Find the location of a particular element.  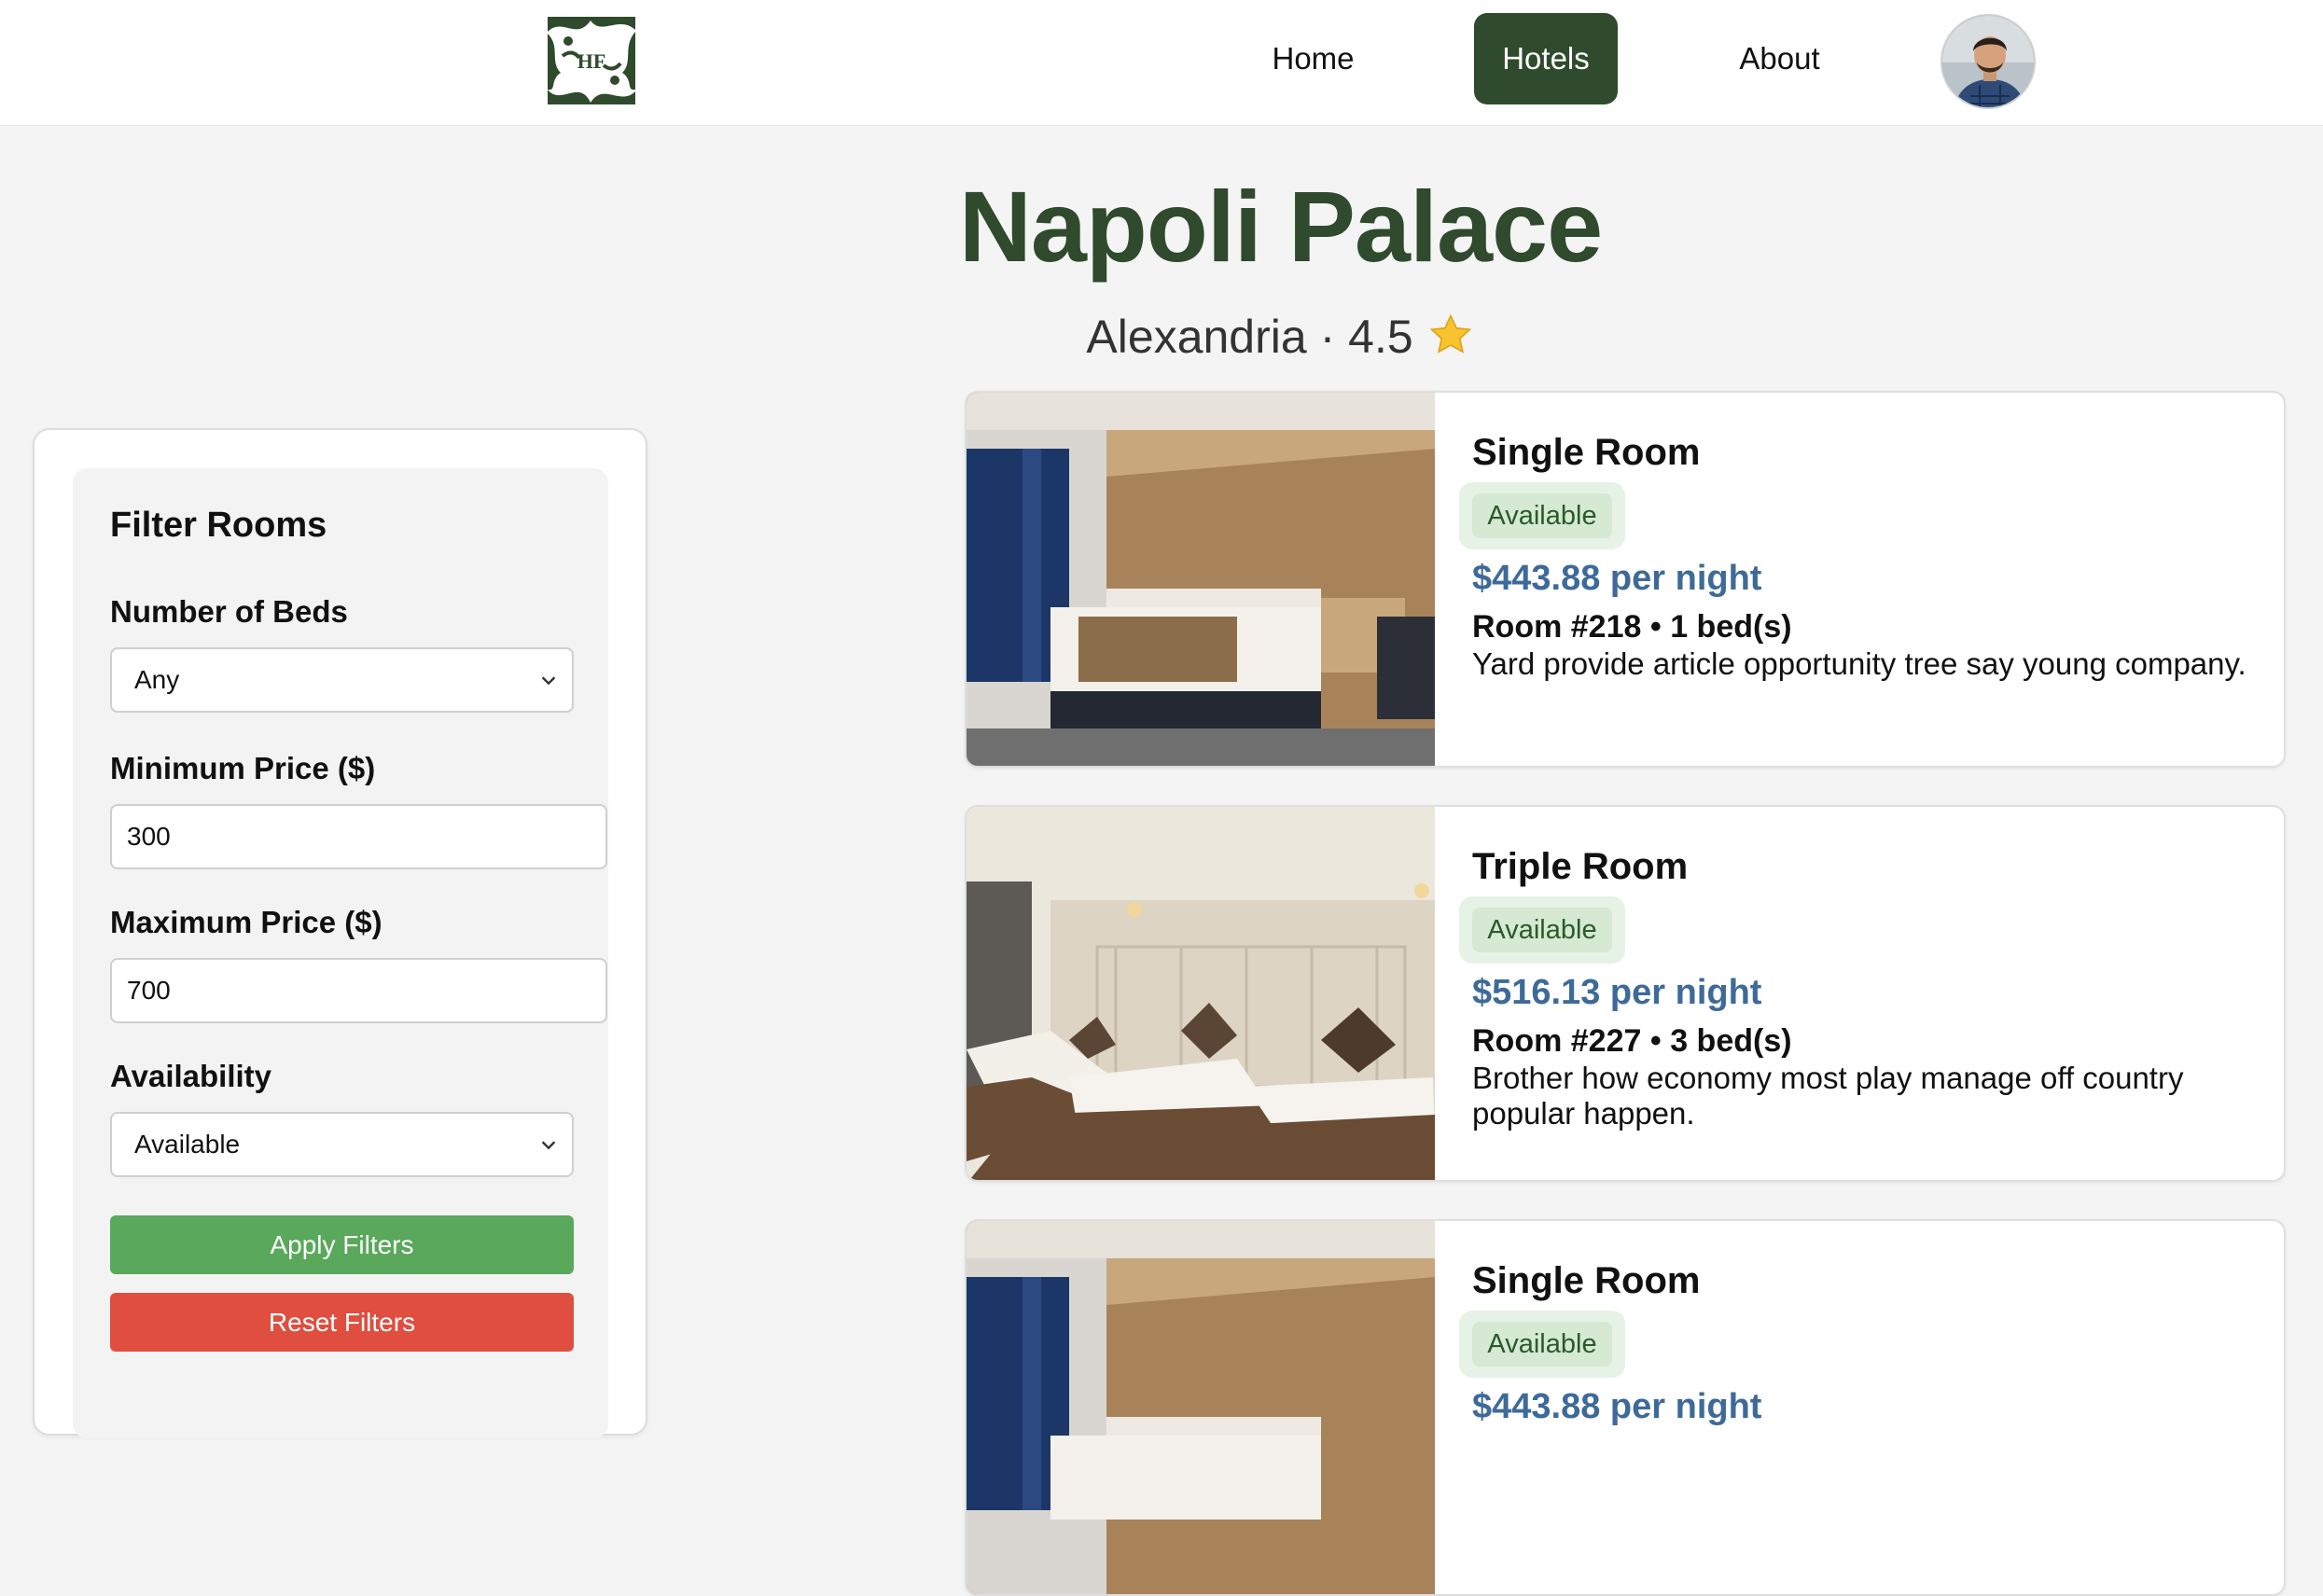

room-card: Single Room Available $443.88 per night is located at coordinates (1625, 1407).